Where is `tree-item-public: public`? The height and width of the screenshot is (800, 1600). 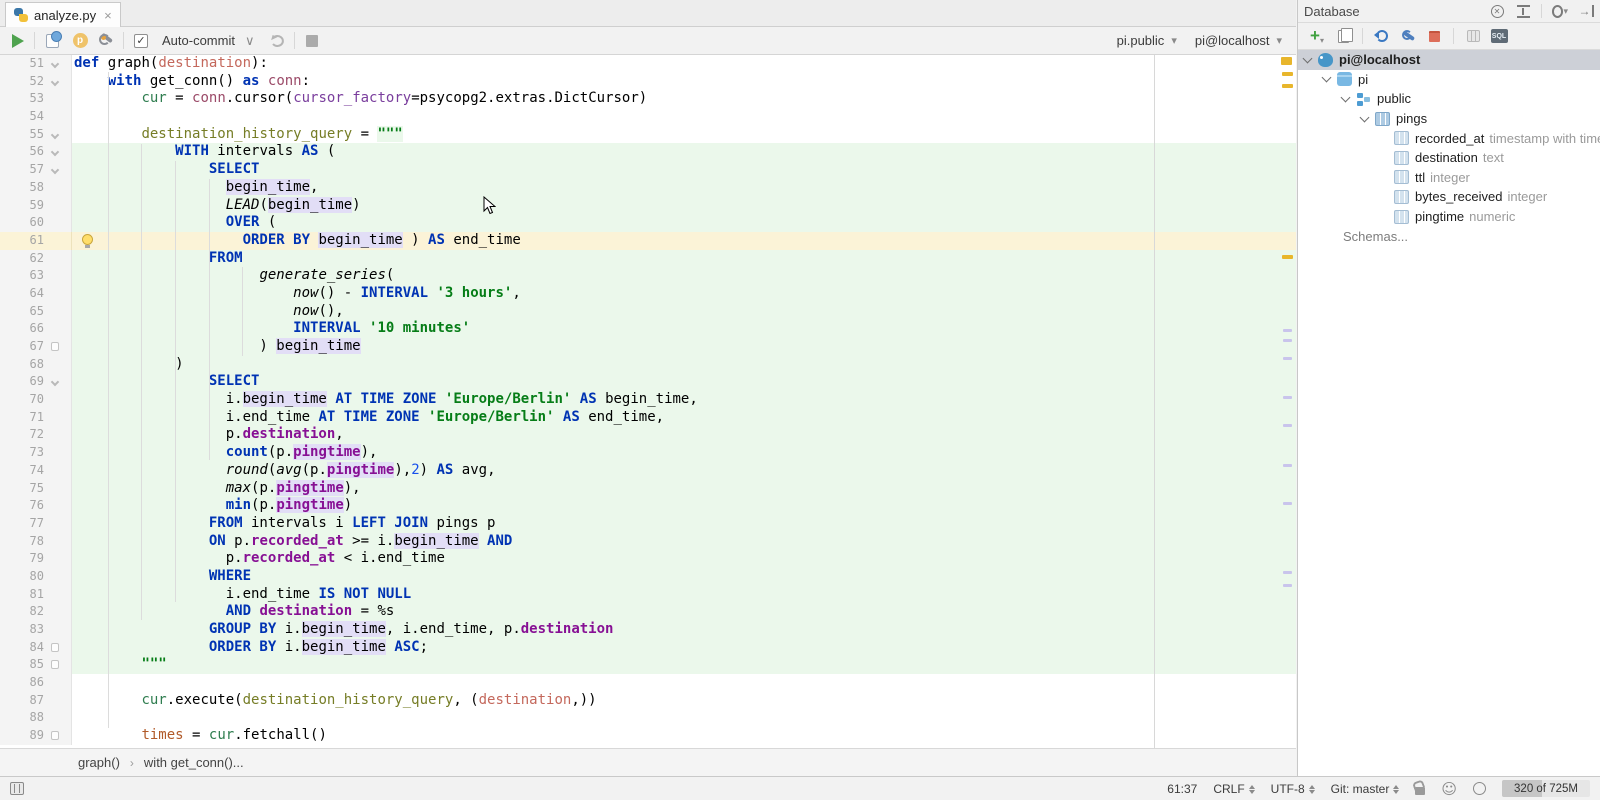
tree-item-public: public is located at coordinates (1449, 99).